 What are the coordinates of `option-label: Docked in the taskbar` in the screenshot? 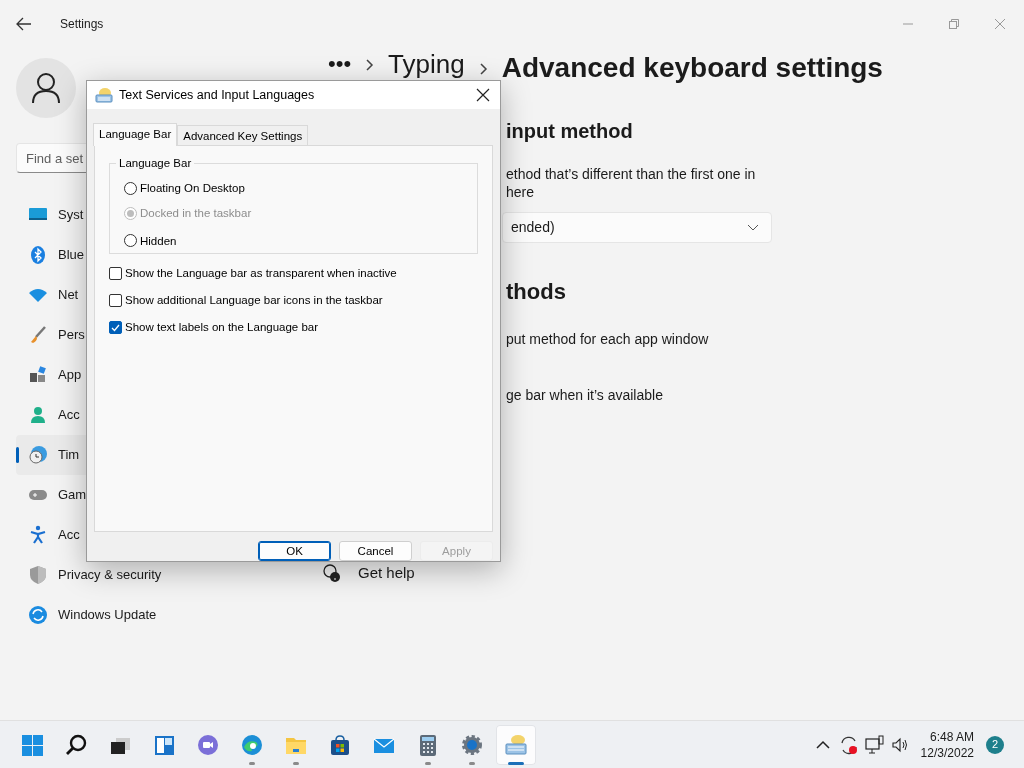 It's located at (196, 213).